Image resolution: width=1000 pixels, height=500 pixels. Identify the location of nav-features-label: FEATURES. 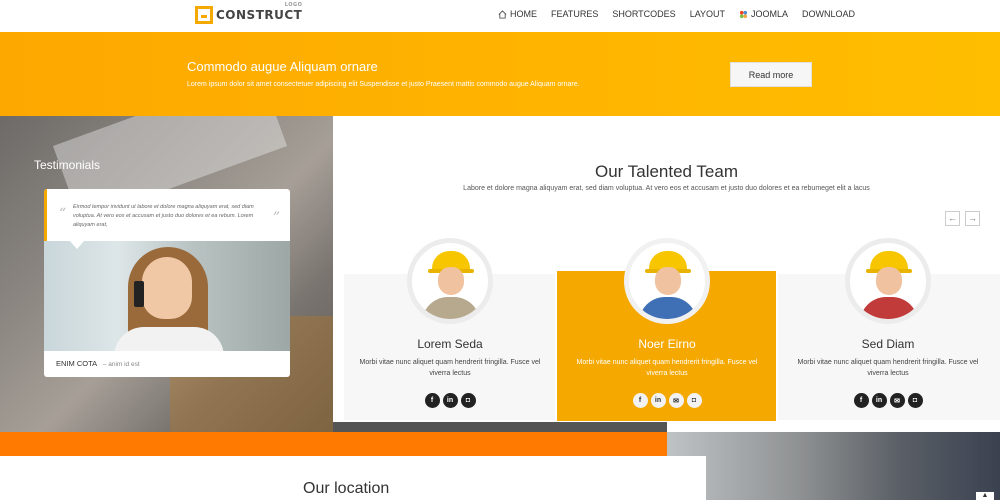
(575, 14).